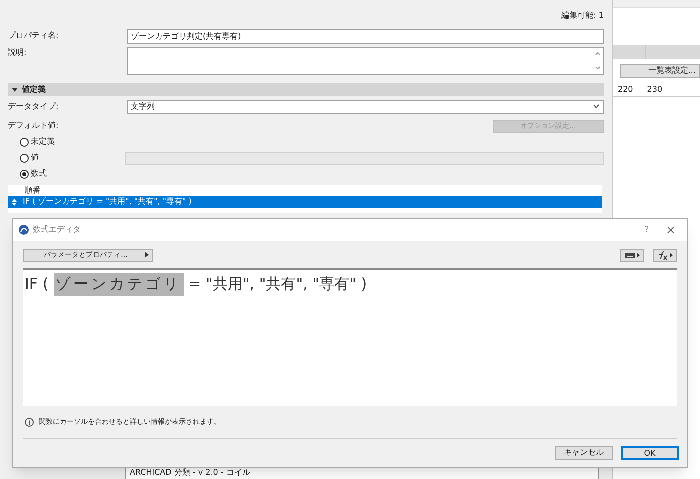 This screenshot has height=479, width=700. I want to click on radio-label: 値, so click(35, 158).